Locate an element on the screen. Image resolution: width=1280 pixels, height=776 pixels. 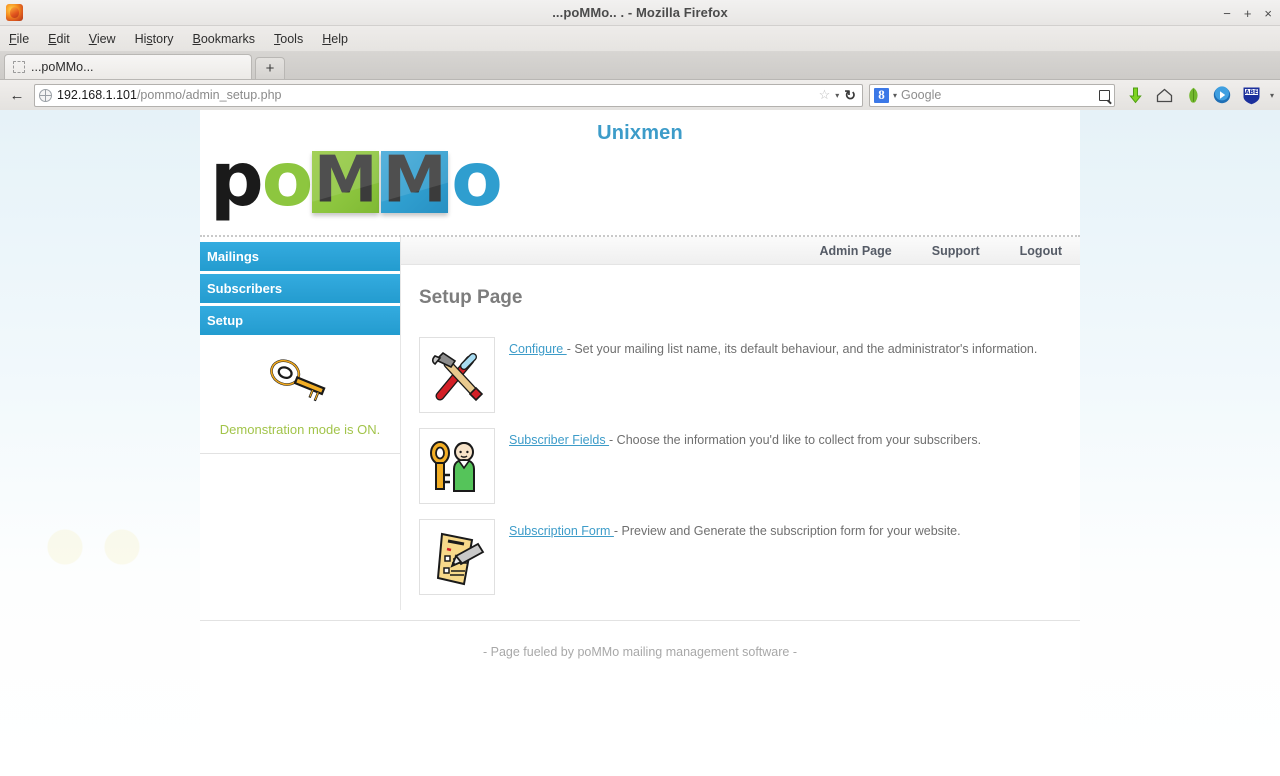
page-title: Setup Page is located at coordinates (471, 297).